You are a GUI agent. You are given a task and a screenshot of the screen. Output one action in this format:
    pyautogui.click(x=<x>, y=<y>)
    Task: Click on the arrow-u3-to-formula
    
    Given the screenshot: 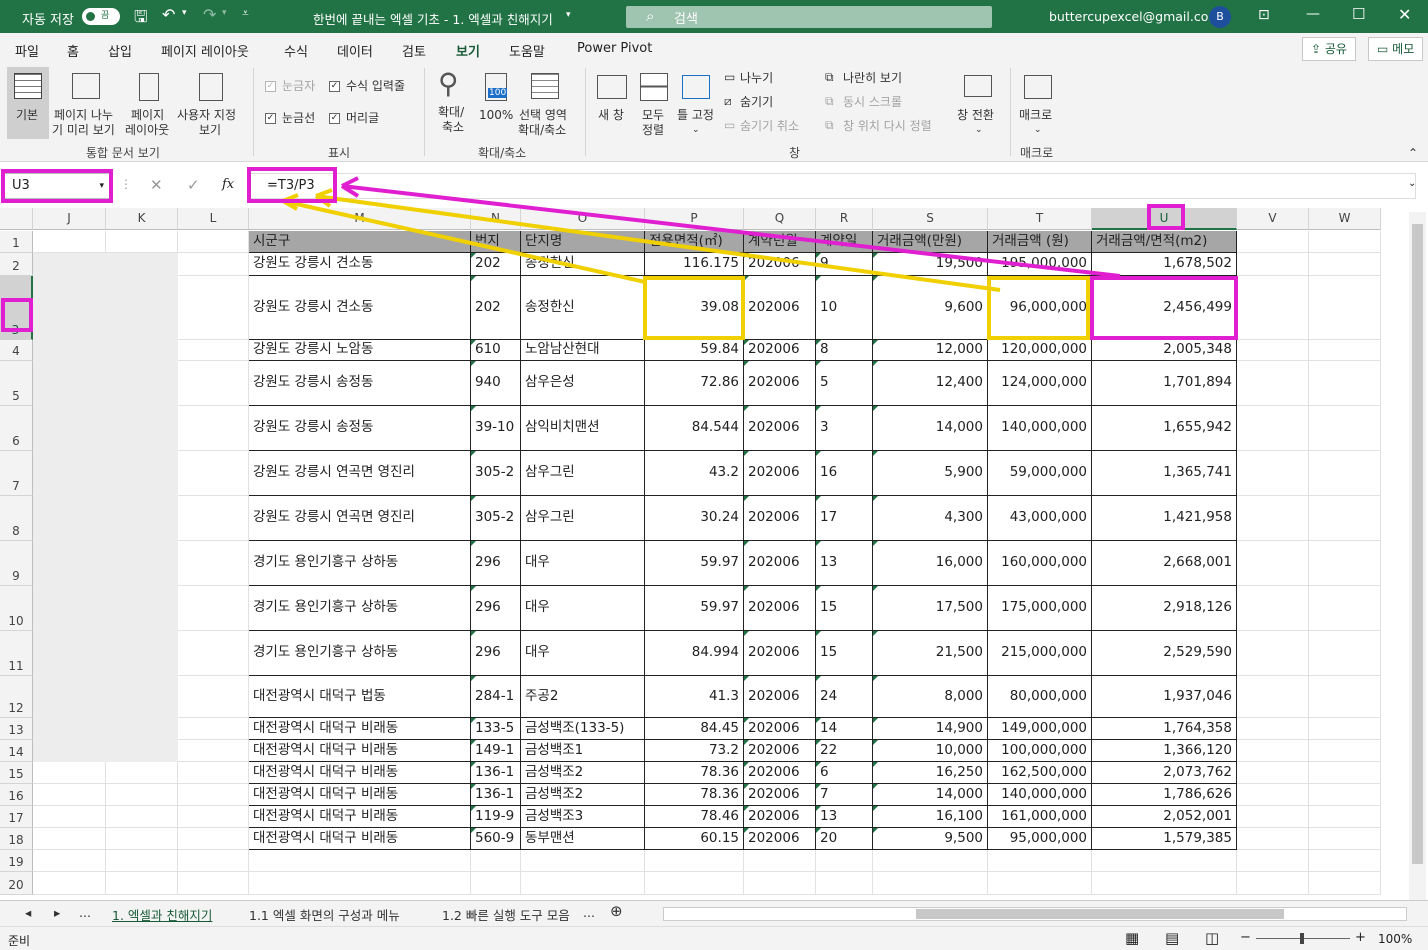 What is the action you would take?
    pyautogui.click(x=731, y=231)
    